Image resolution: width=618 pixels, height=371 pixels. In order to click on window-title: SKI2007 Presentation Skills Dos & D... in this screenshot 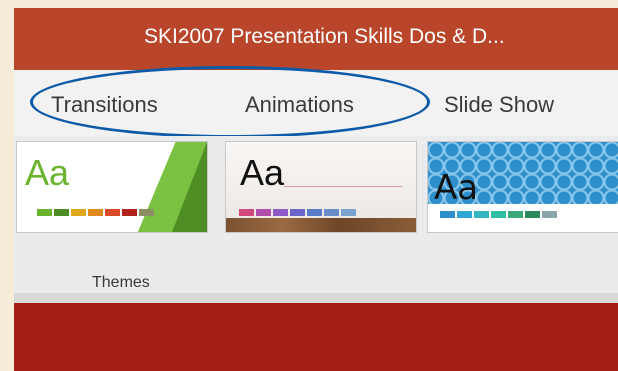, I will do `click(324, 36)`.